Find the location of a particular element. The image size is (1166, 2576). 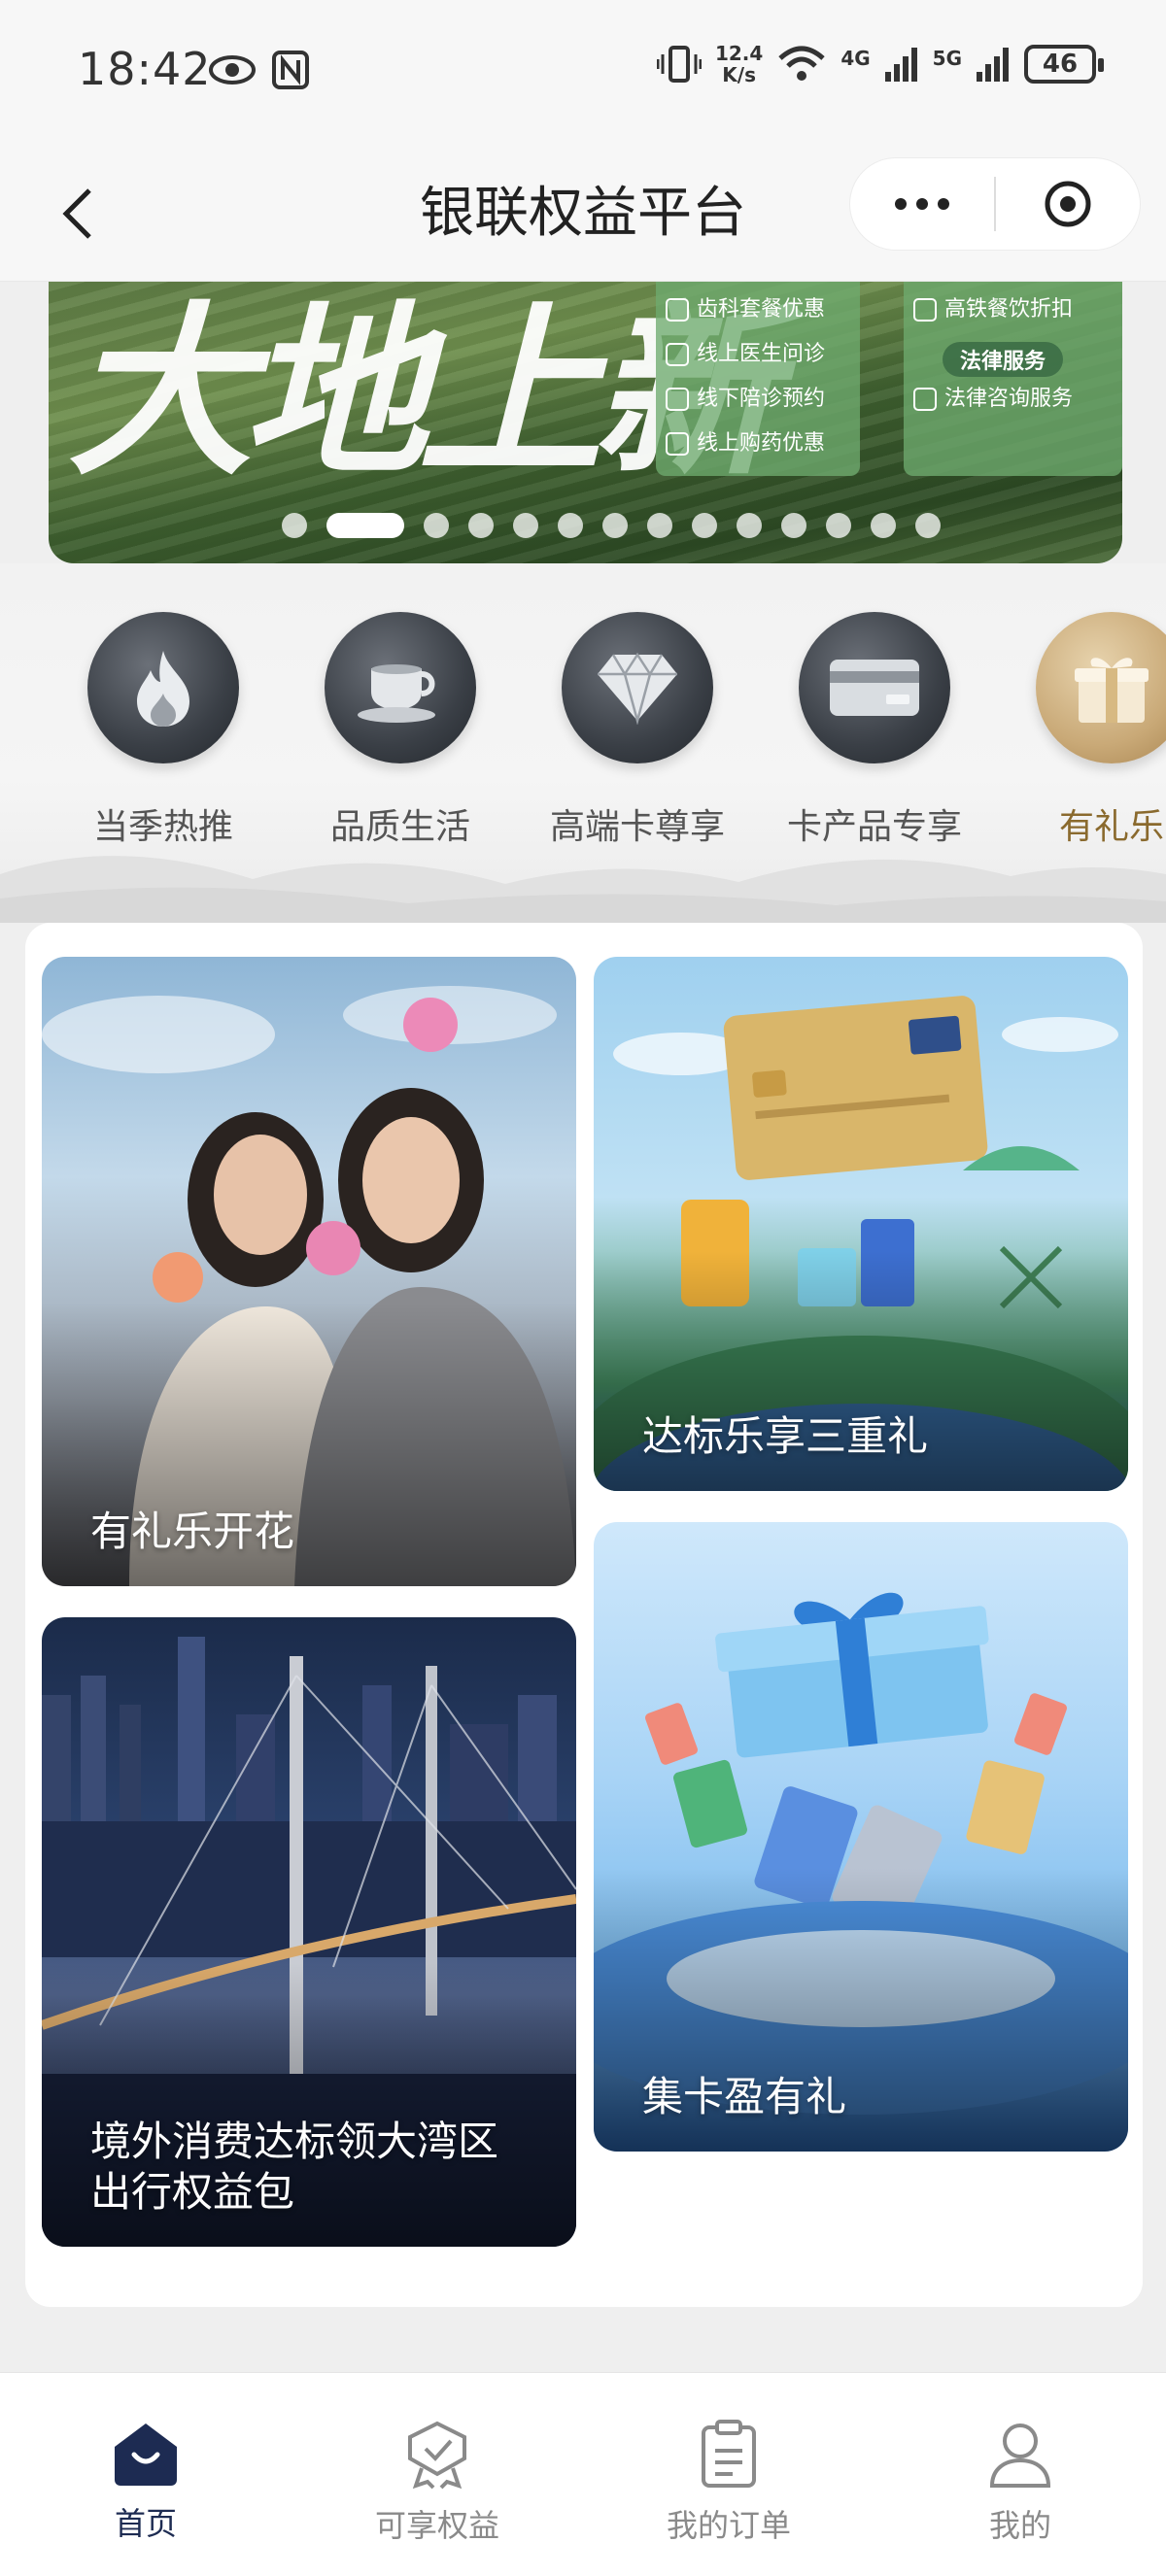

dining-icon is located at coordinates (925, 310).